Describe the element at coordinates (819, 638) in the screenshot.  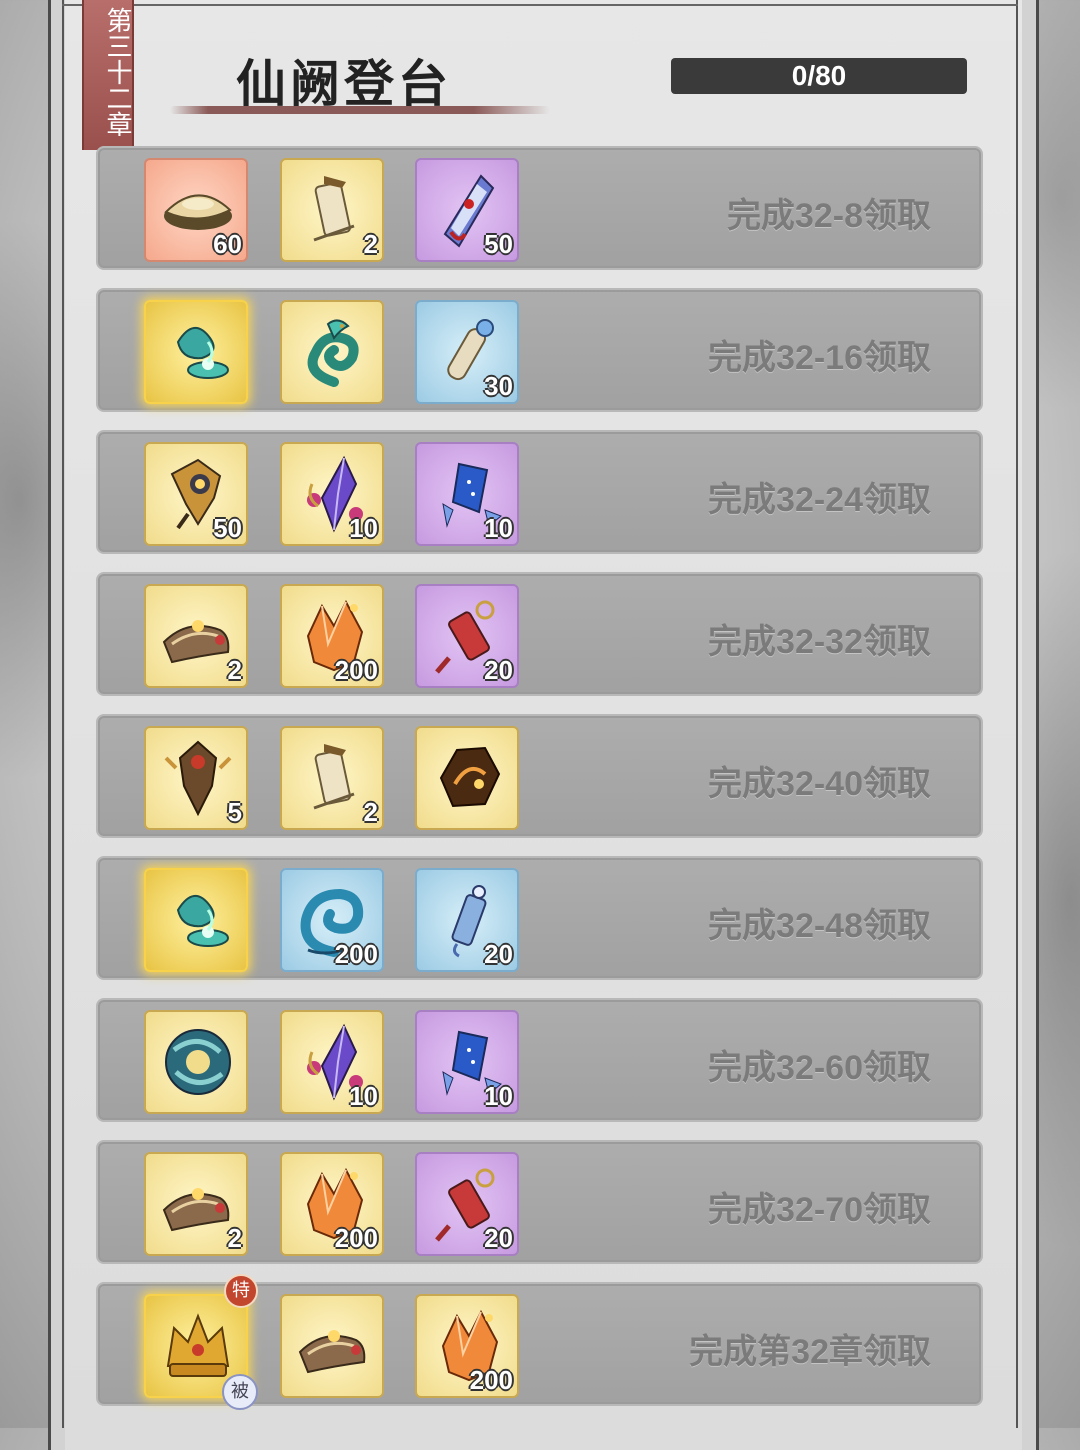
I see `claim-condition-button: 完成32-32领取` at that location.